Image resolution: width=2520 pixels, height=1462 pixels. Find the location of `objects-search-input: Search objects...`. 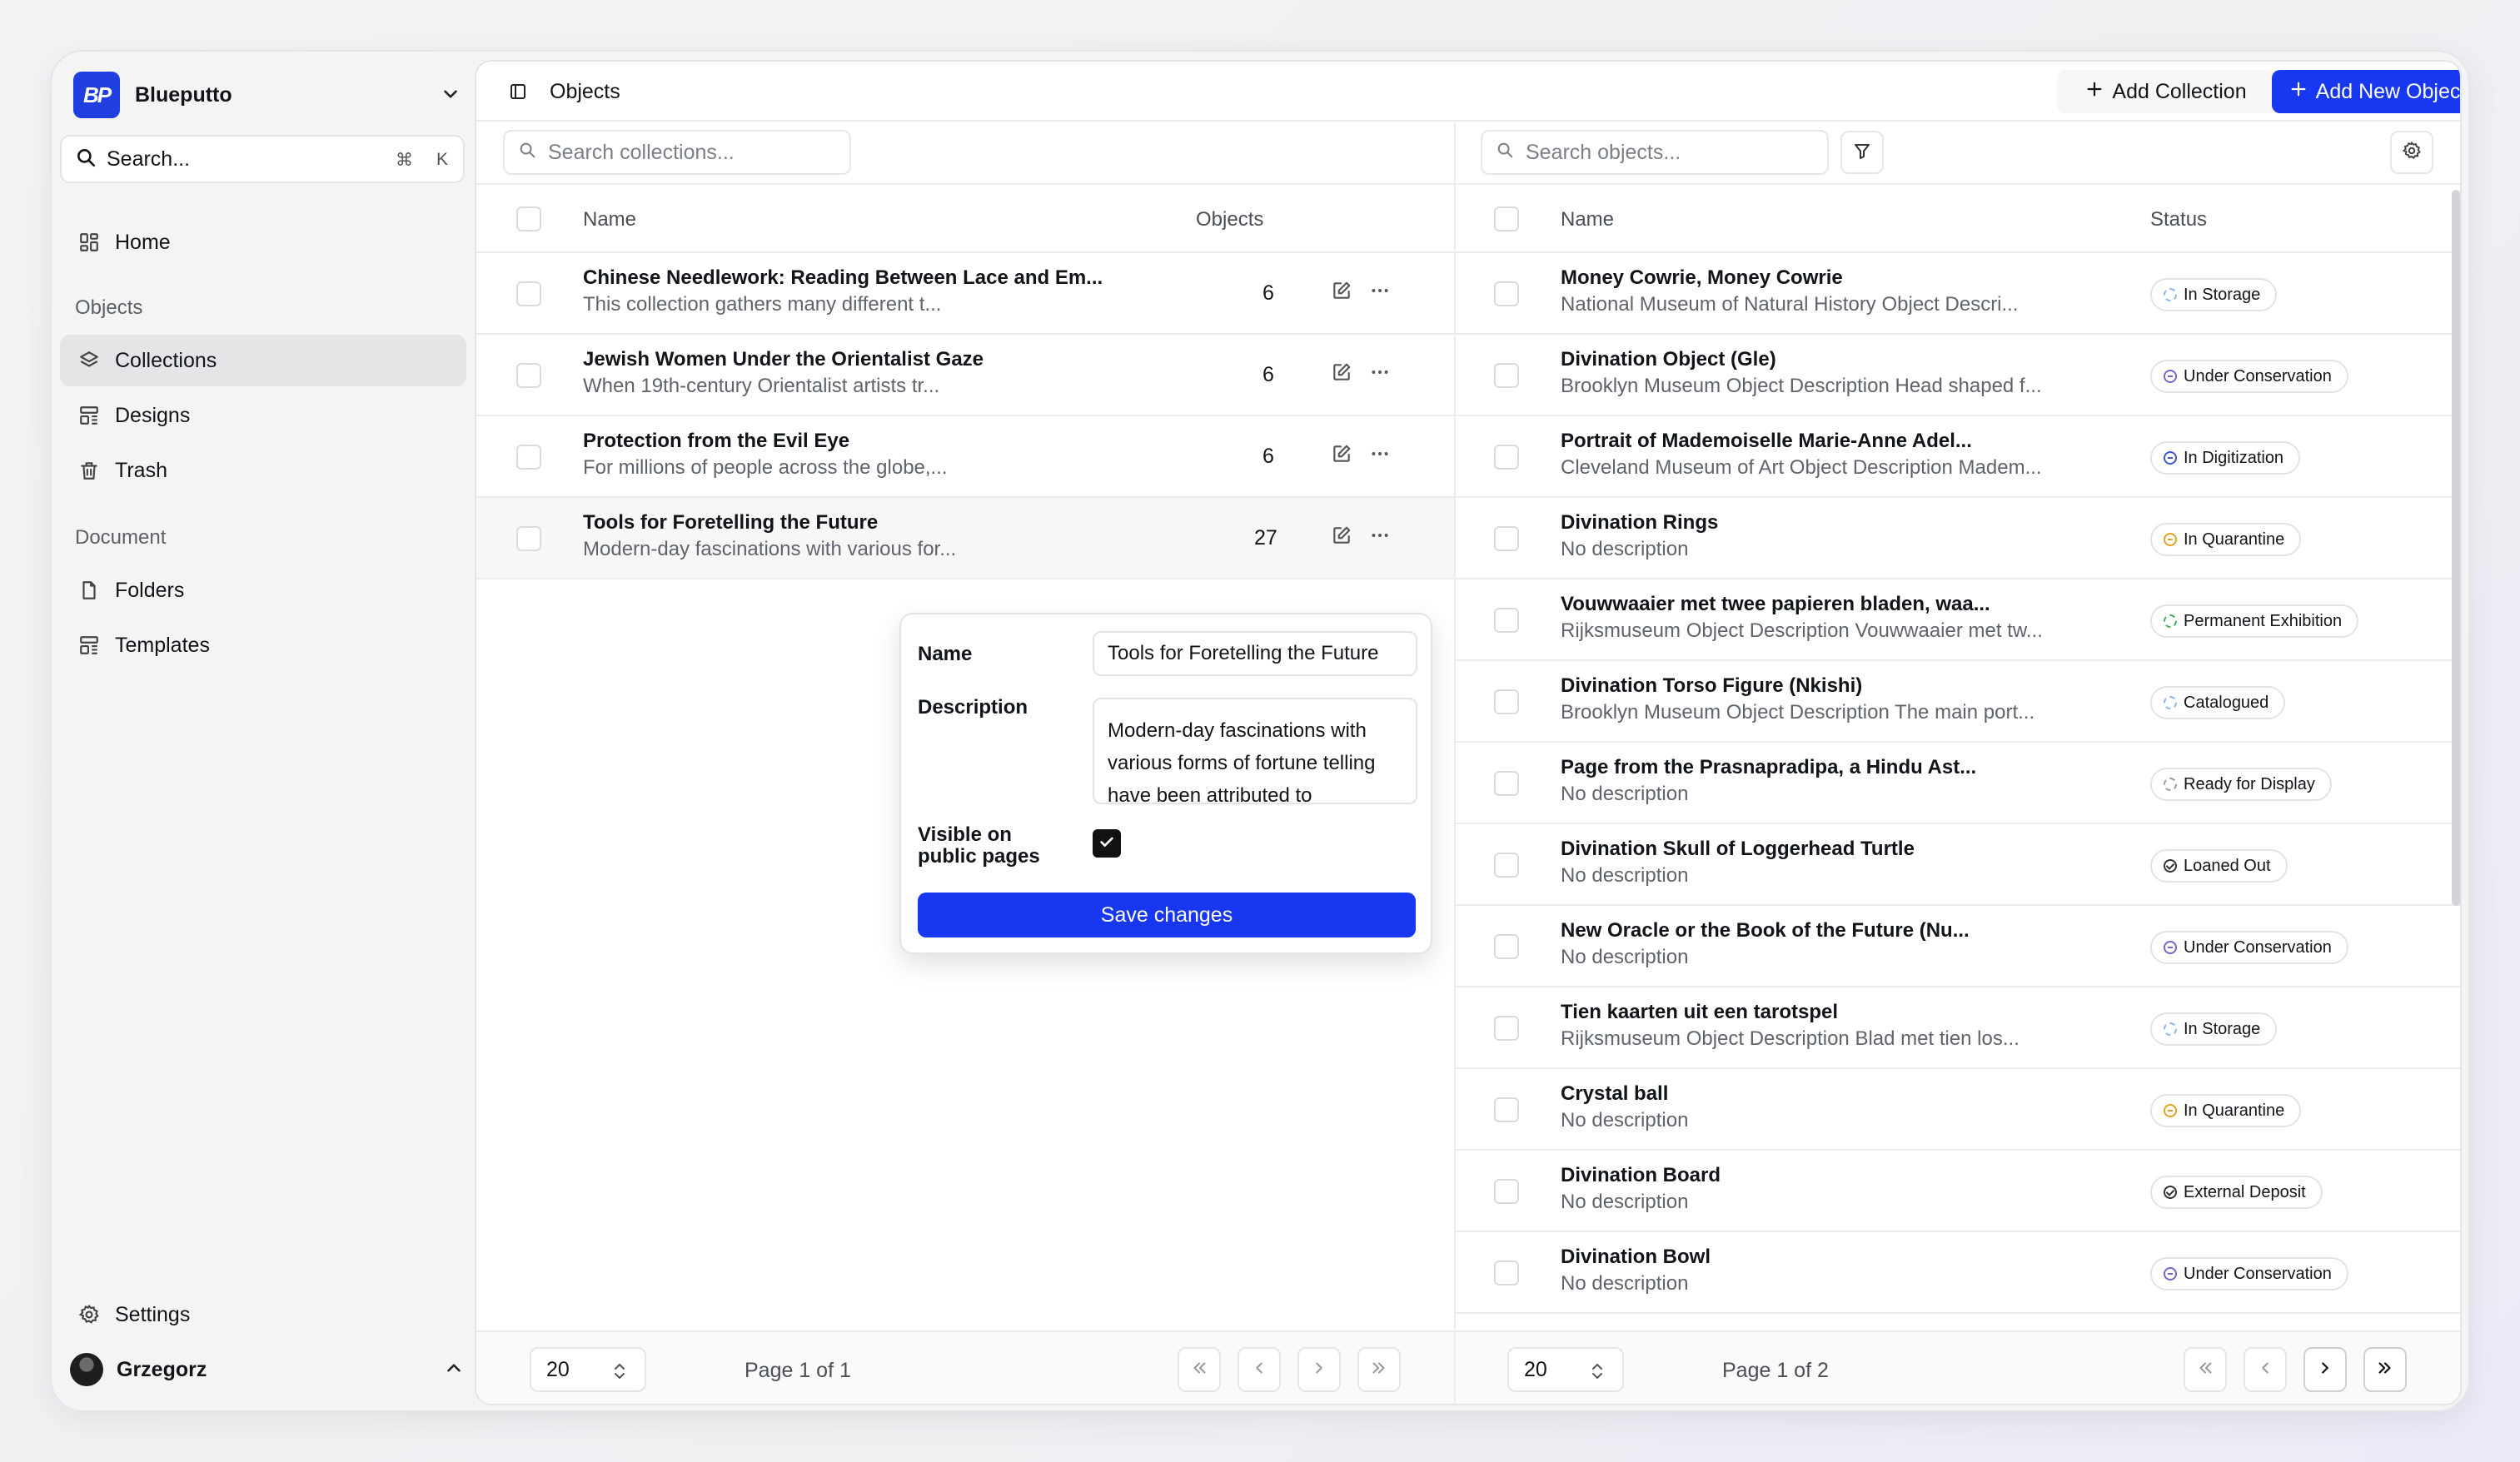

objects-search-input: Search objects... is located at coordinates (1655, 152).